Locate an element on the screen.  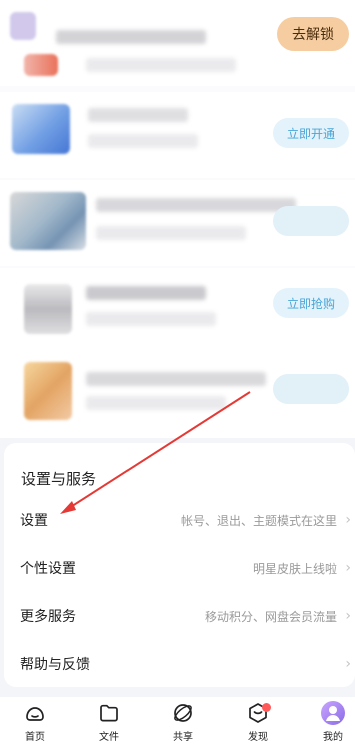
row-description: 移动积分、网盘会员流量 is located at coordinates (270, 616).